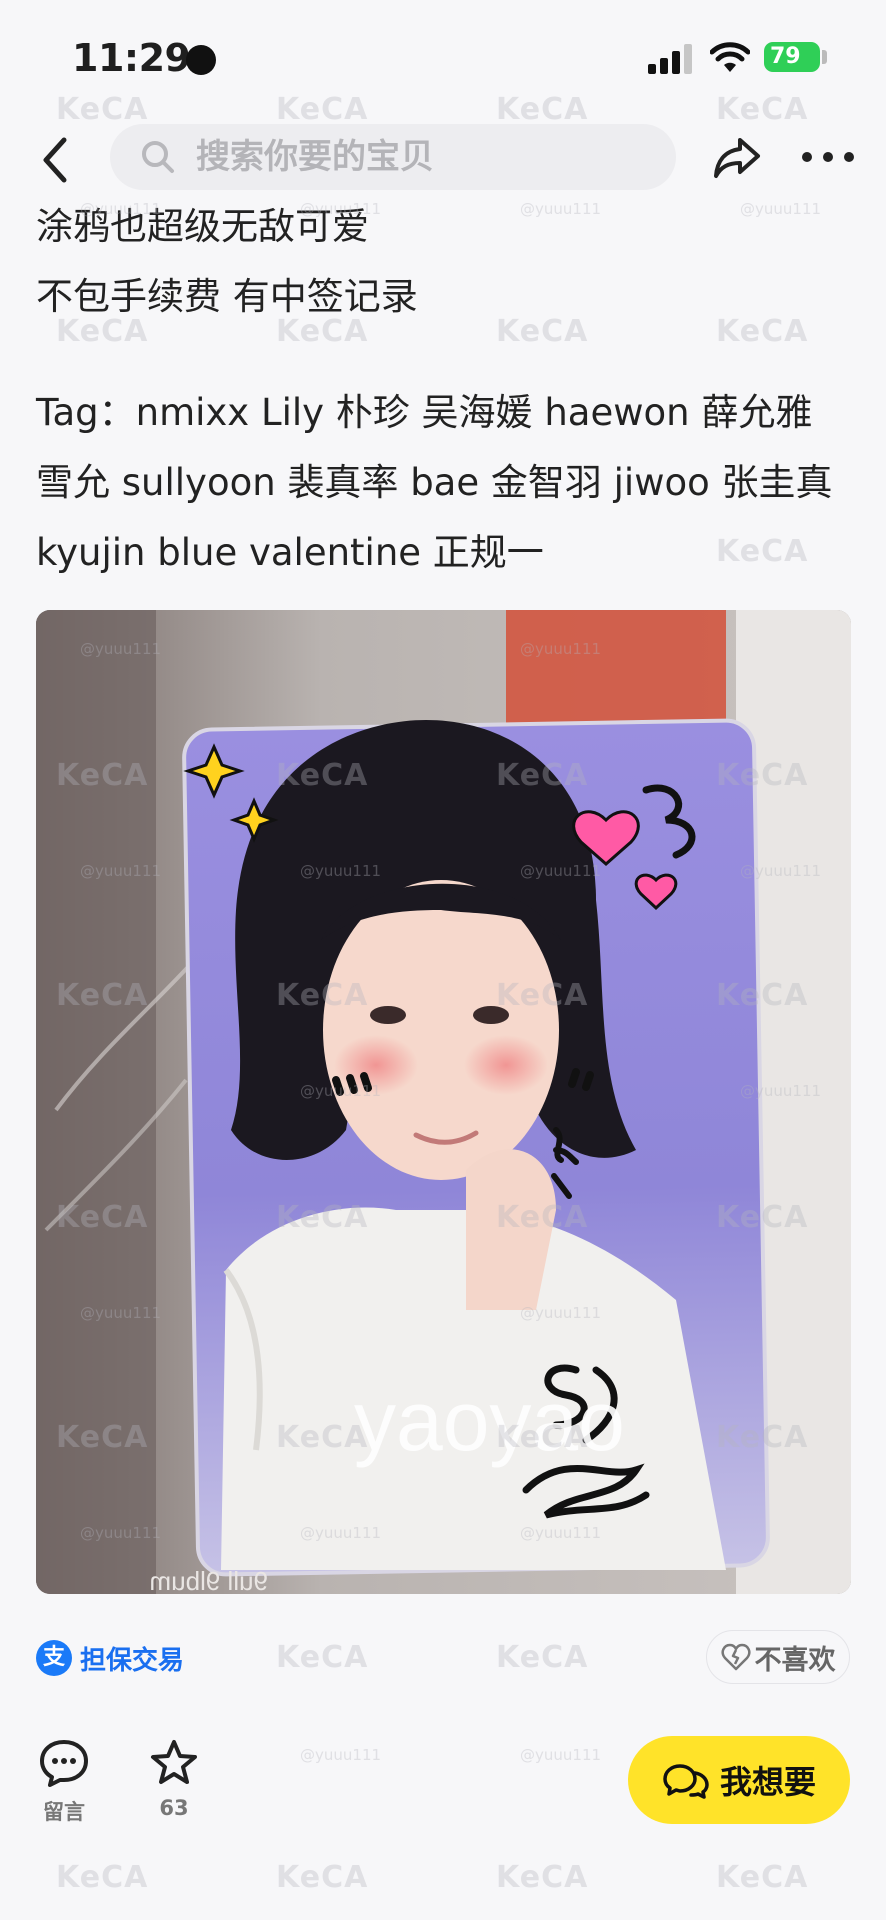 The image size is (886, 1920). I want to click on guarantee-label: 担保交易, so click(132, 1660).